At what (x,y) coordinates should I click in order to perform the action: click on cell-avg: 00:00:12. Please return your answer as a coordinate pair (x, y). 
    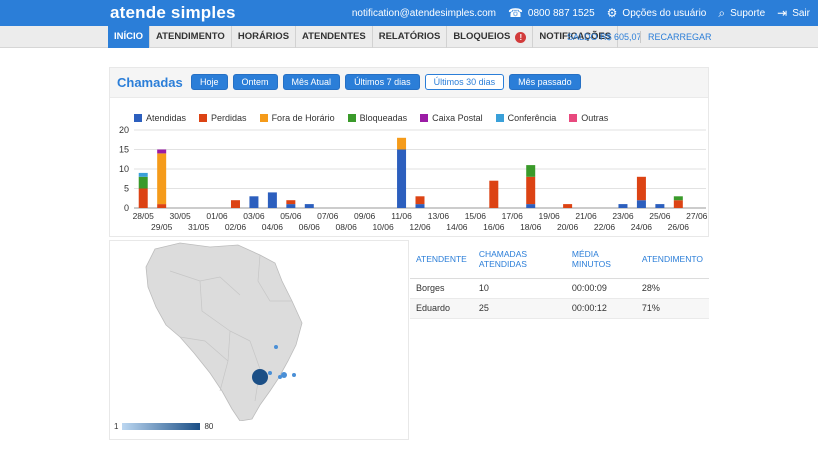
    Looking at the image, I should click on (600, 308).